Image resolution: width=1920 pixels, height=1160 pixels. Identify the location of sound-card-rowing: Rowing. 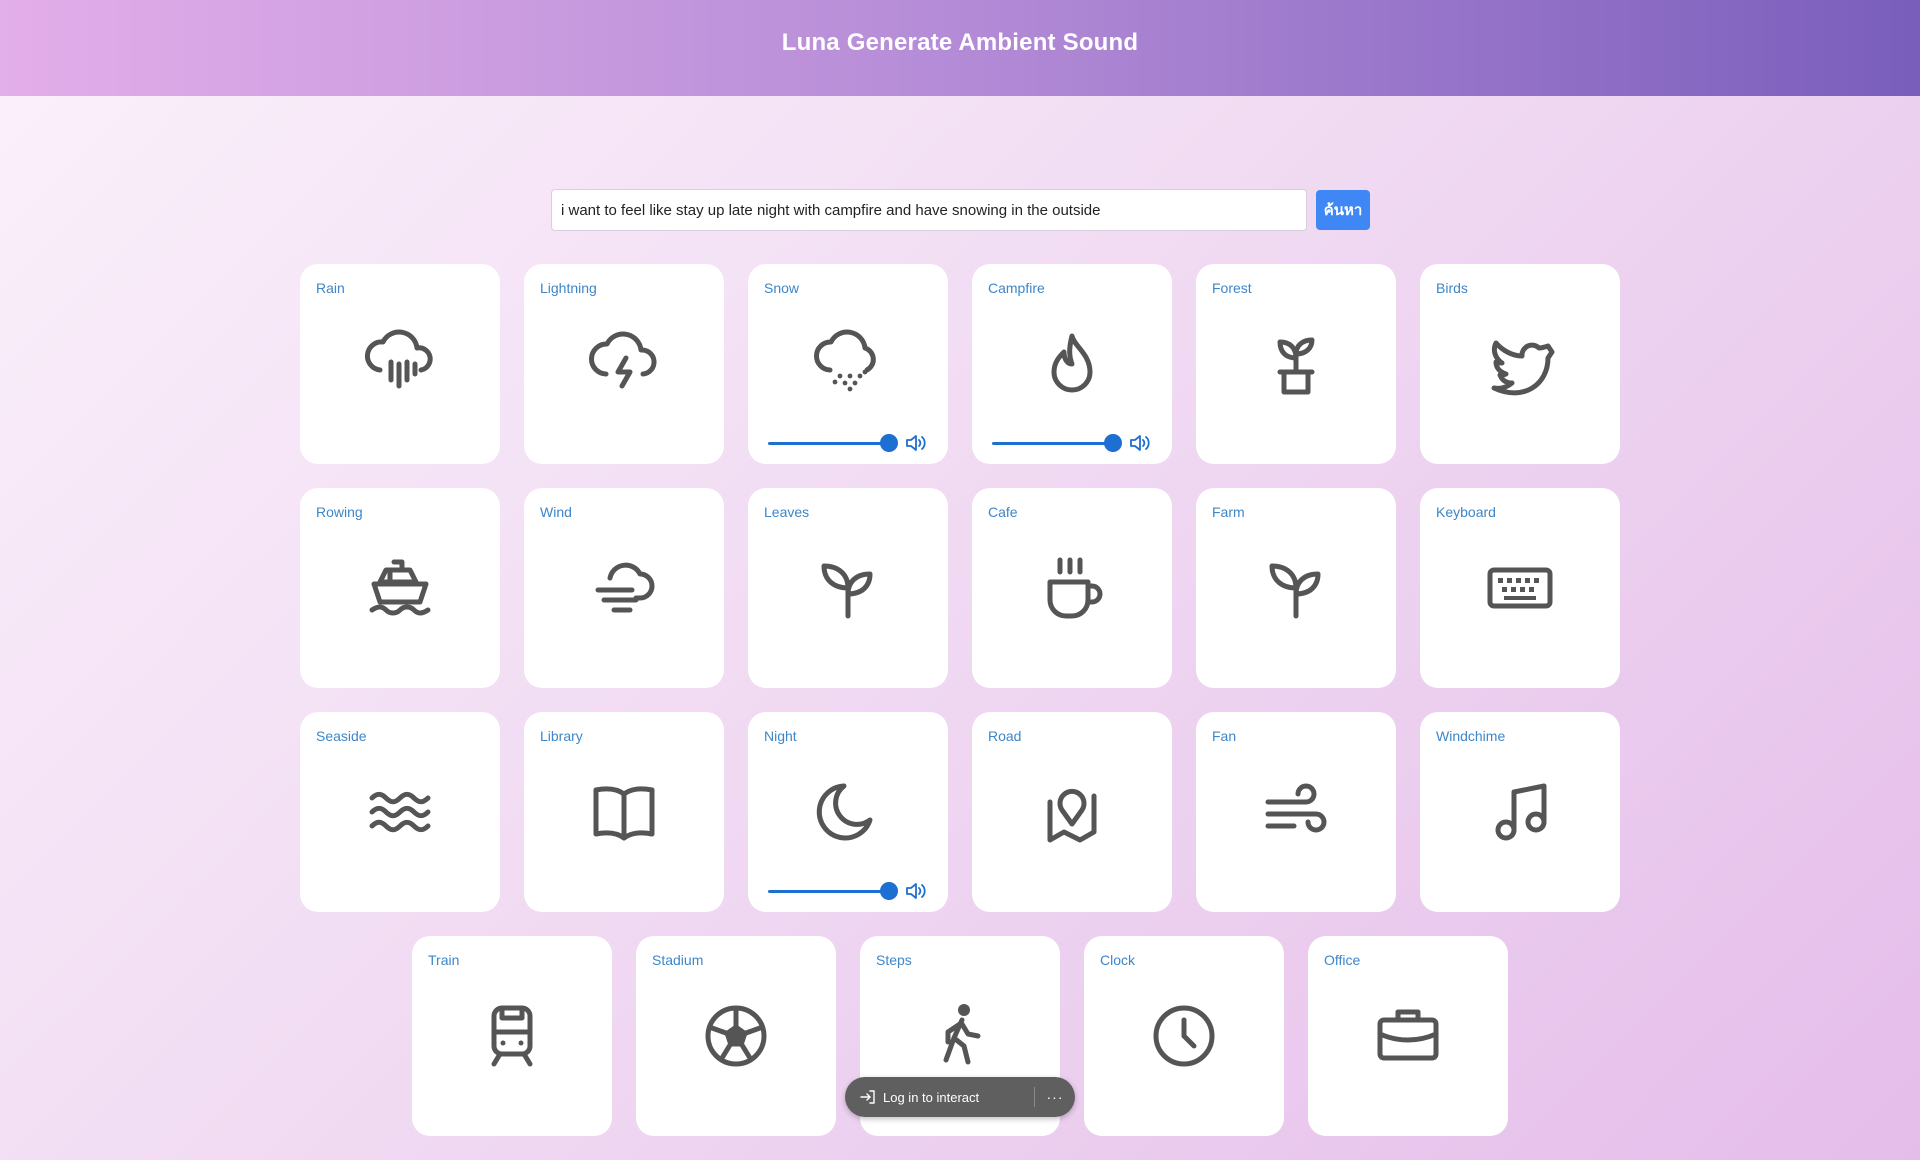
(400, 588).